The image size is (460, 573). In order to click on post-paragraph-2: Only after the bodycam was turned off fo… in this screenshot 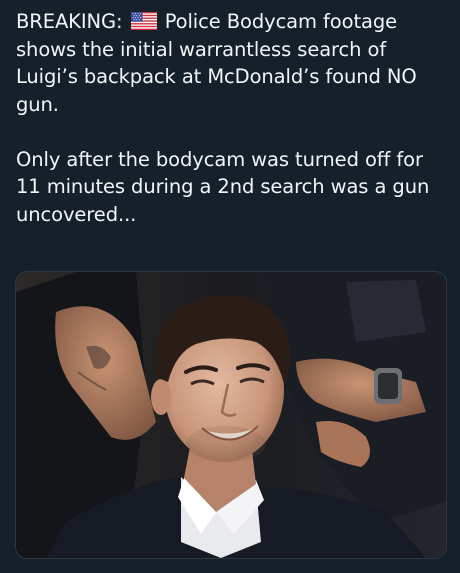, I will do `click(223, 186)`.